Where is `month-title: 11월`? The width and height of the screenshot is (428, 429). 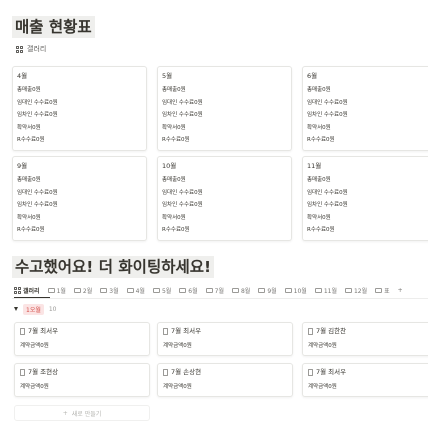
month-title: 11월 is located at coordinates (314, 166).